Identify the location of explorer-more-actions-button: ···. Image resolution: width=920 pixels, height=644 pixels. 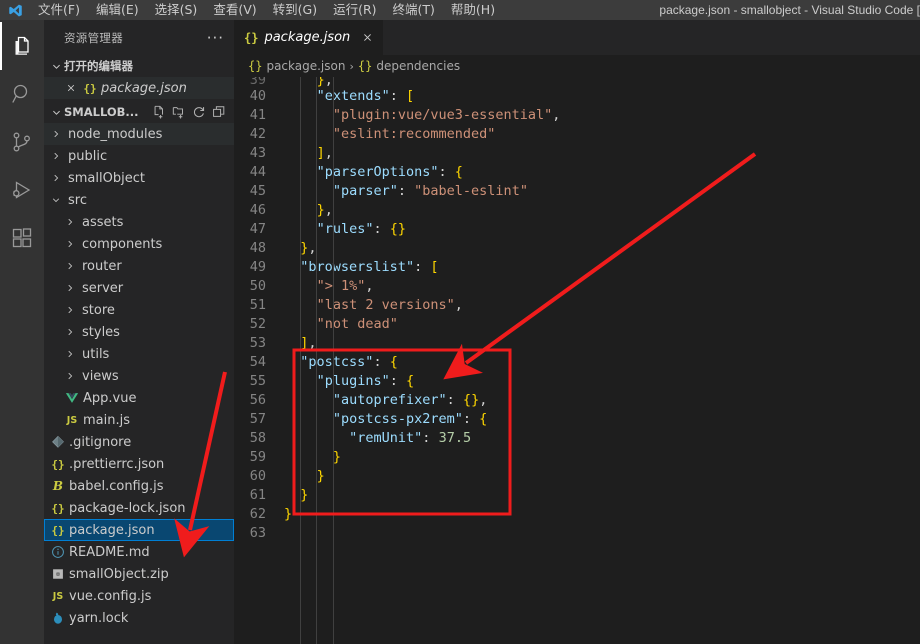
(217, 37).